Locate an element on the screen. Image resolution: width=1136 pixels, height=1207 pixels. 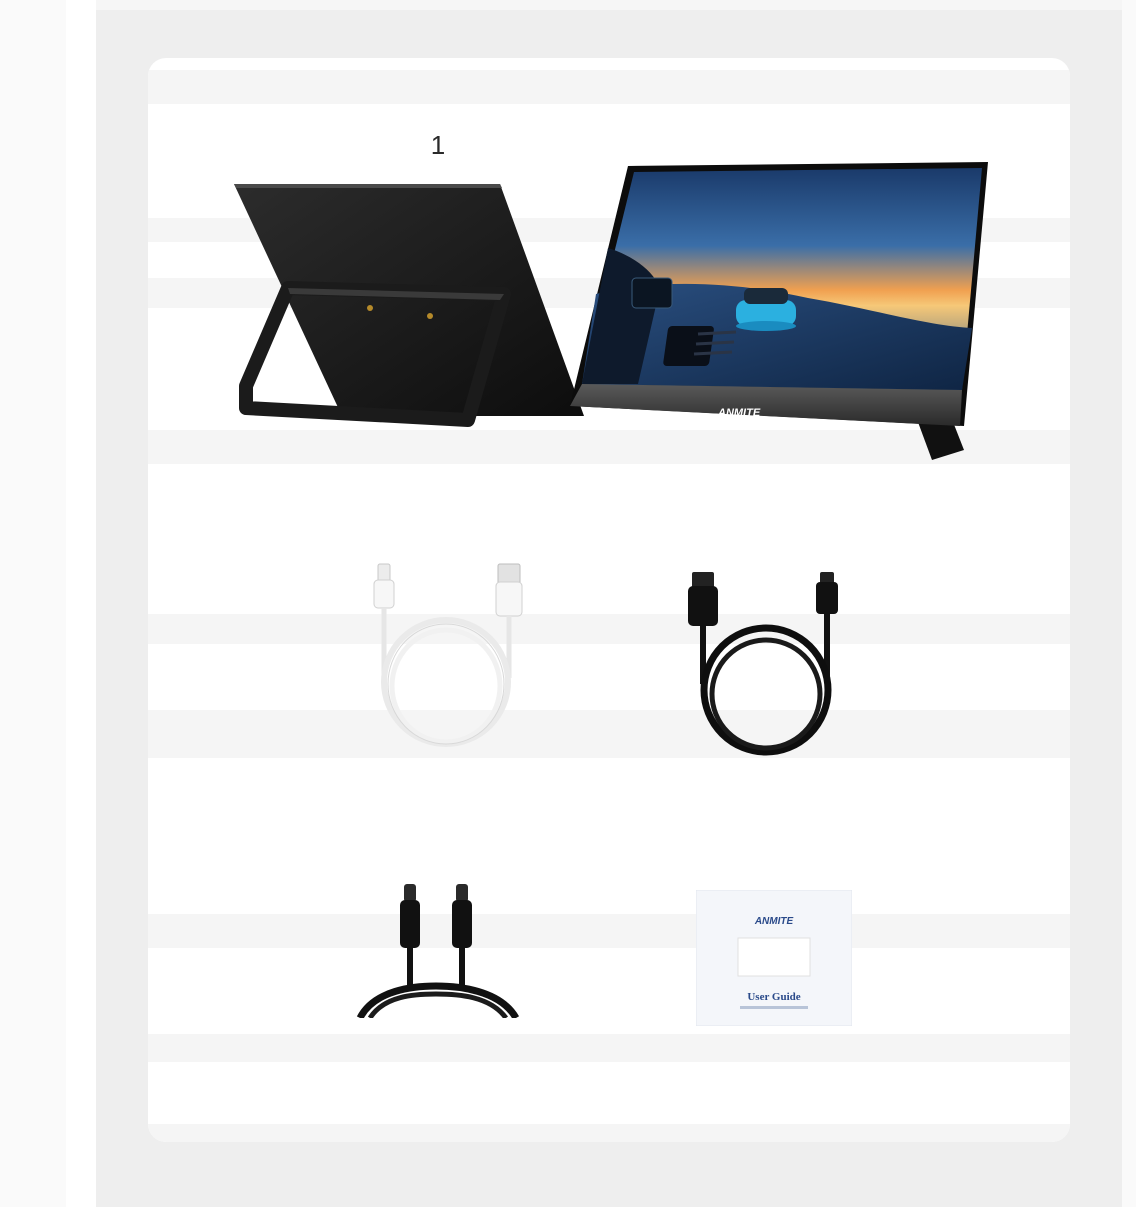
usb-a-connector is located at coordinates (509, 574).